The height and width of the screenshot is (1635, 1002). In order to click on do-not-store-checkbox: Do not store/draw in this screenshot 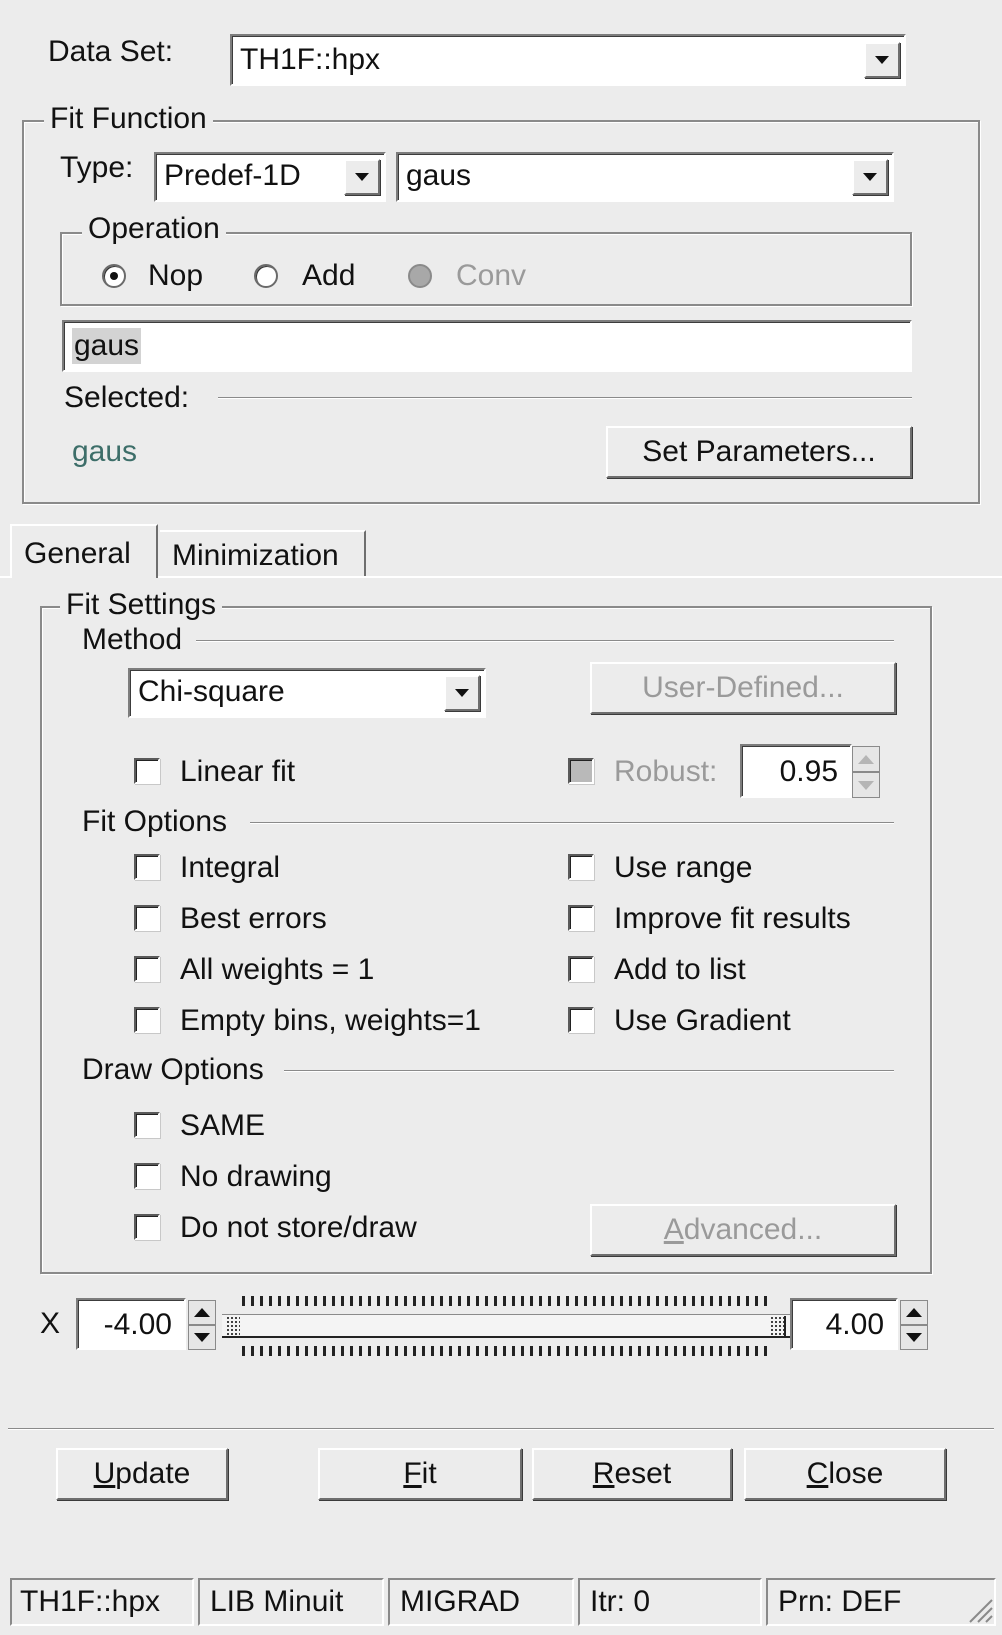, I will do `click(304, 1228)`.